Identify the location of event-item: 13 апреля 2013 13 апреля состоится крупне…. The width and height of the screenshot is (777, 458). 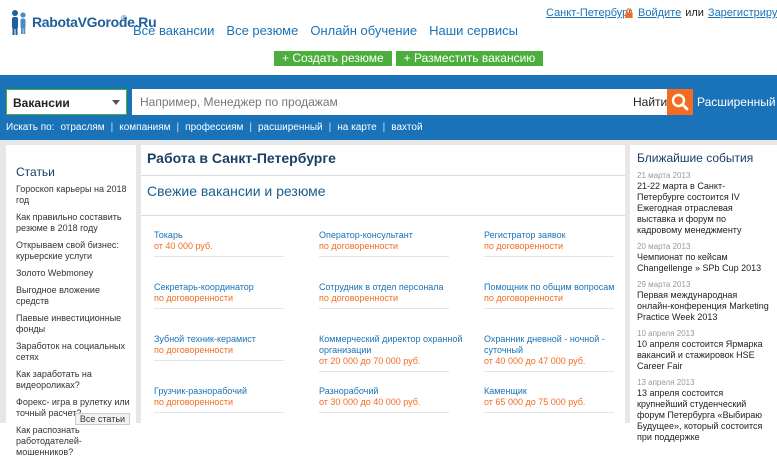
(707, 410).